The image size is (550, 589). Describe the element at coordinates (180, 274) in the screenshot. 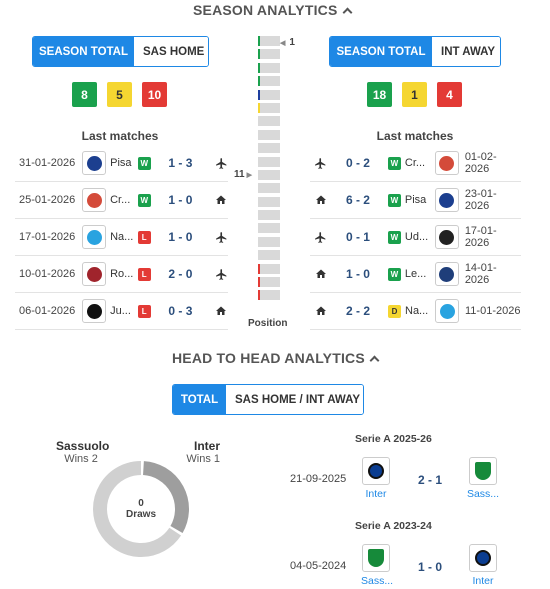

I see `match-score: 2 - 0` at that location.